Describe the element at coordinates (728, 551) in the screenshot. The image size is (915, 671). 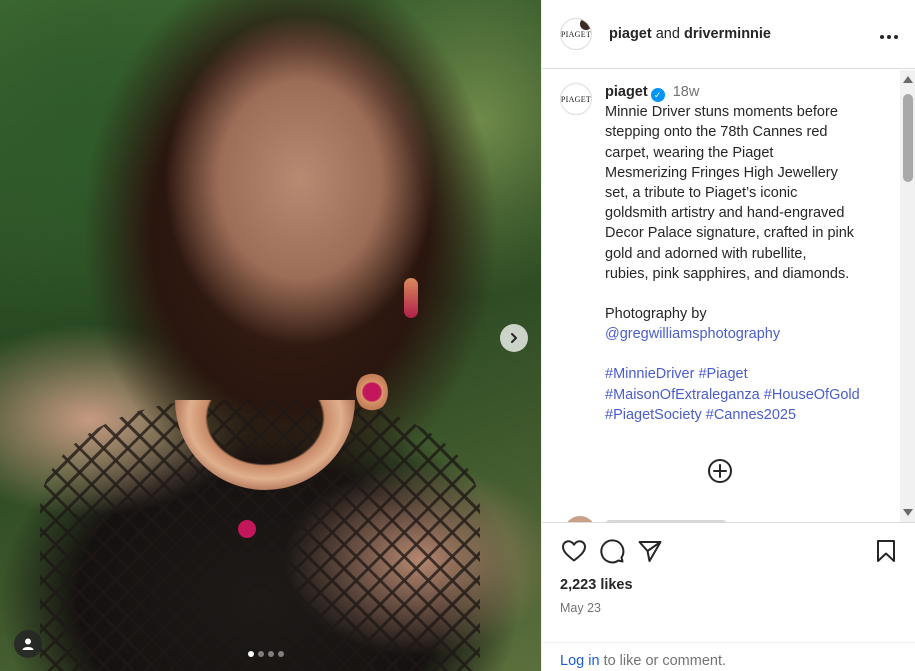
I see `action-bar` at that location.